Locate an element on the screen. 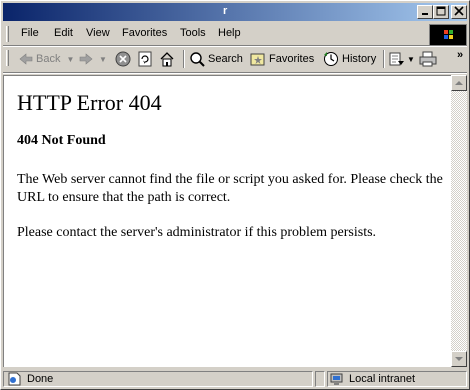  menu-help: Help is located at coordinates (229, 33).